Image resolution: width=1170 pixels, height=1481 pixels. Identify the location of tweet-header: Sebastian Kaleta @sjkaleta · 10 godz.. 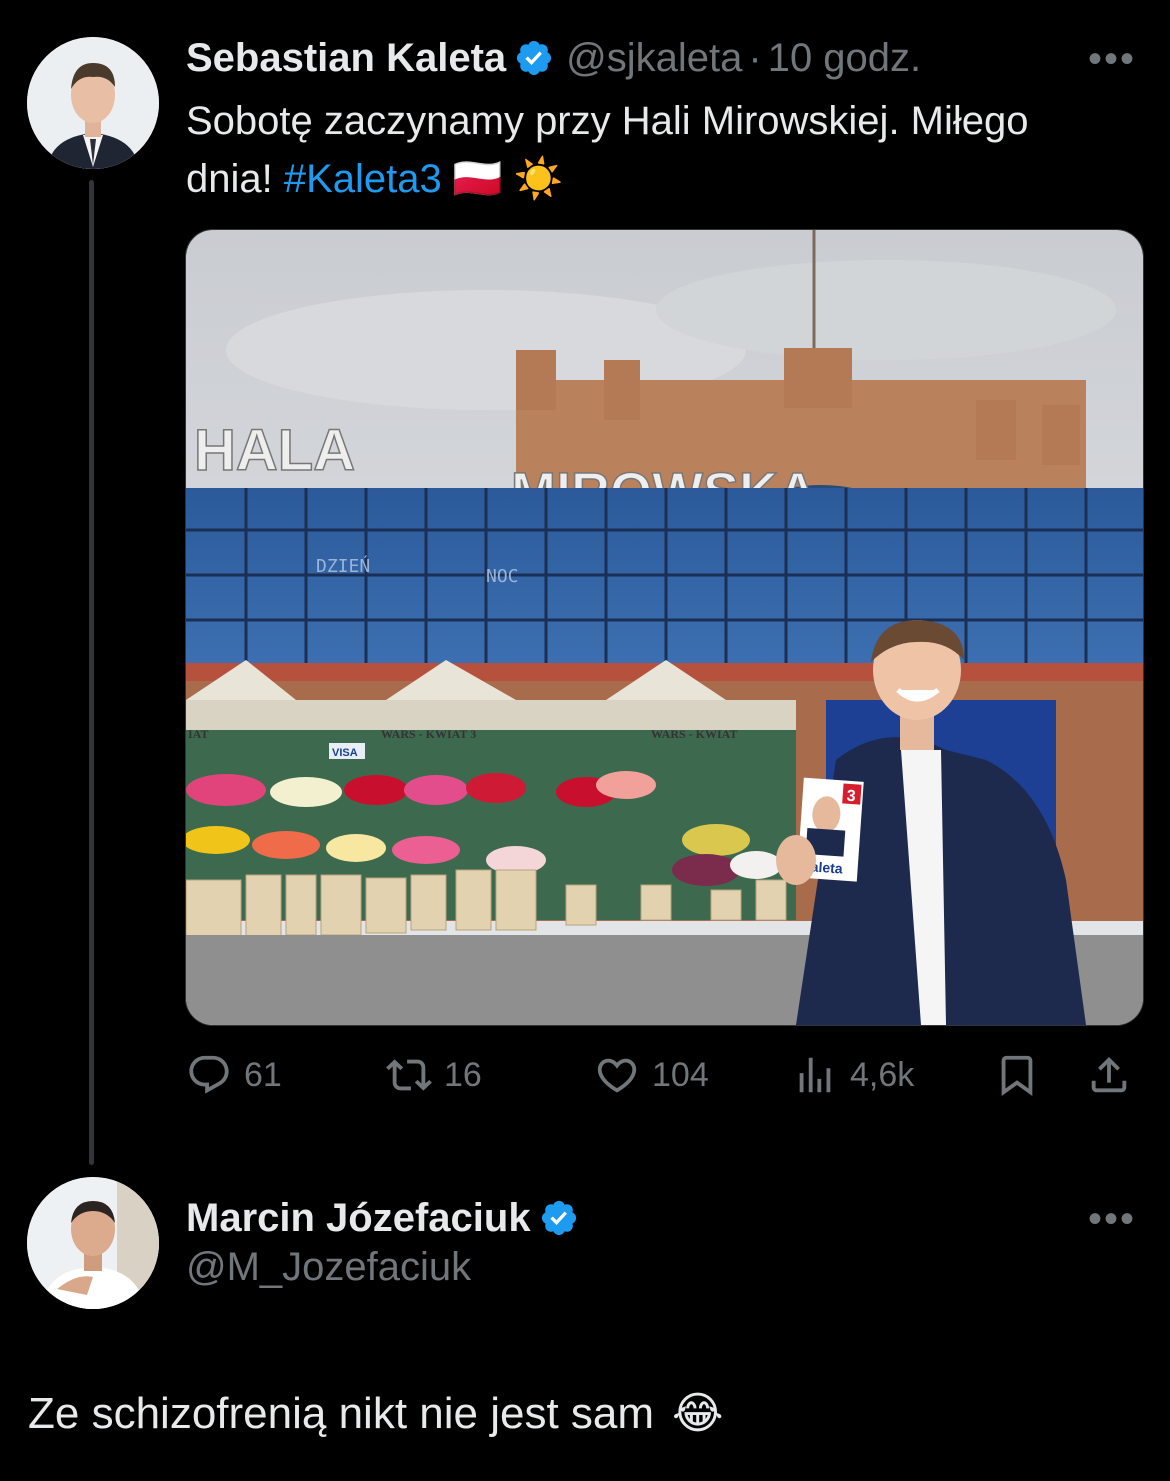
(553, 58).